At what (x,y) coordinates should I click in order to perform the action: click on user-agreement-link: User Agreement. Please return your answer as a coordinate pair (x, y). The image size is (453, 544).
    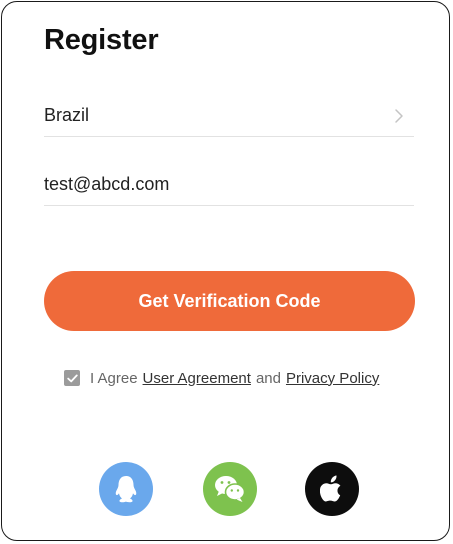
    Looking at the image, I should click on (197, 378).